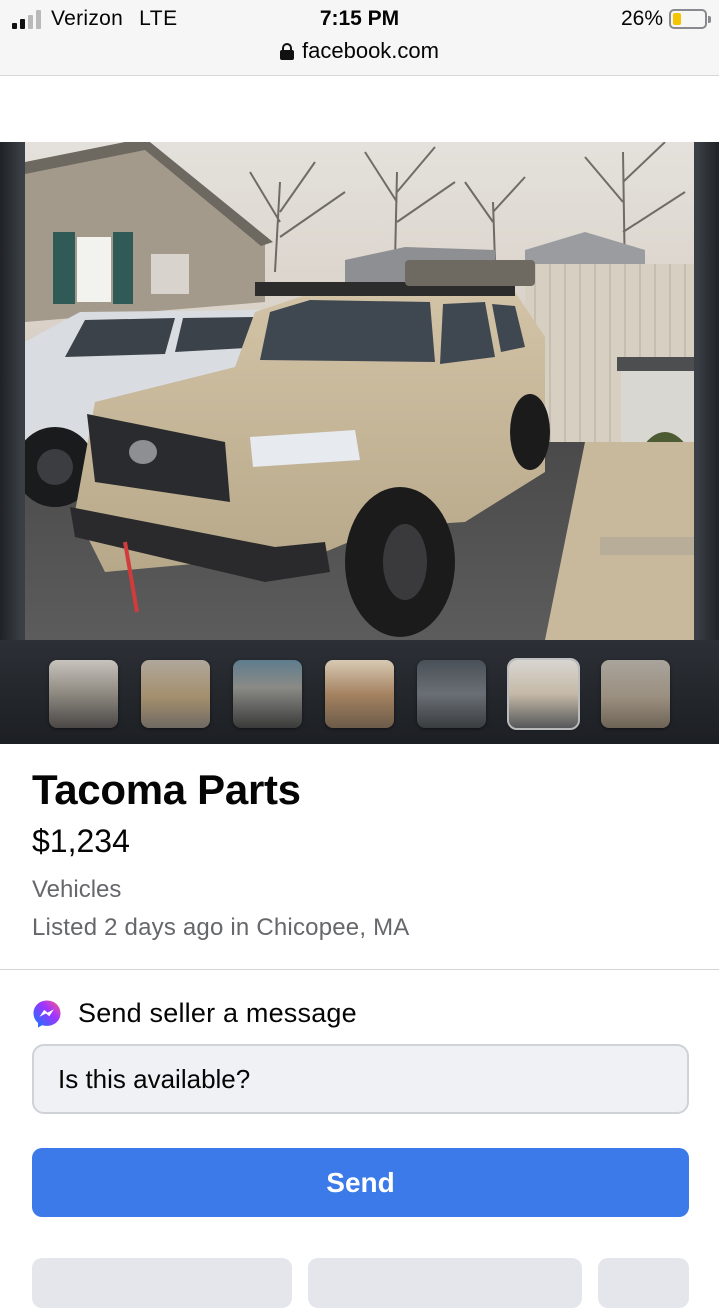  I want to click on action-button-more, so click(643, 1283).